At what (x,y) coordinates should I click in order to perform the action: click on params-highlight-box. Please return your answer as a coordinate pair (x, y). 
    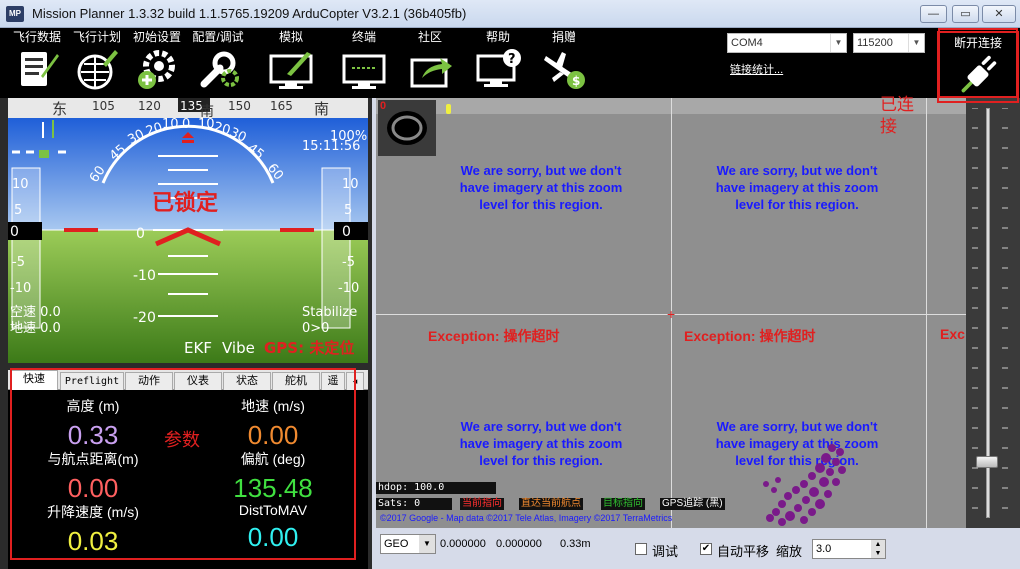
    Looking at the image, I should click on (183, 464).